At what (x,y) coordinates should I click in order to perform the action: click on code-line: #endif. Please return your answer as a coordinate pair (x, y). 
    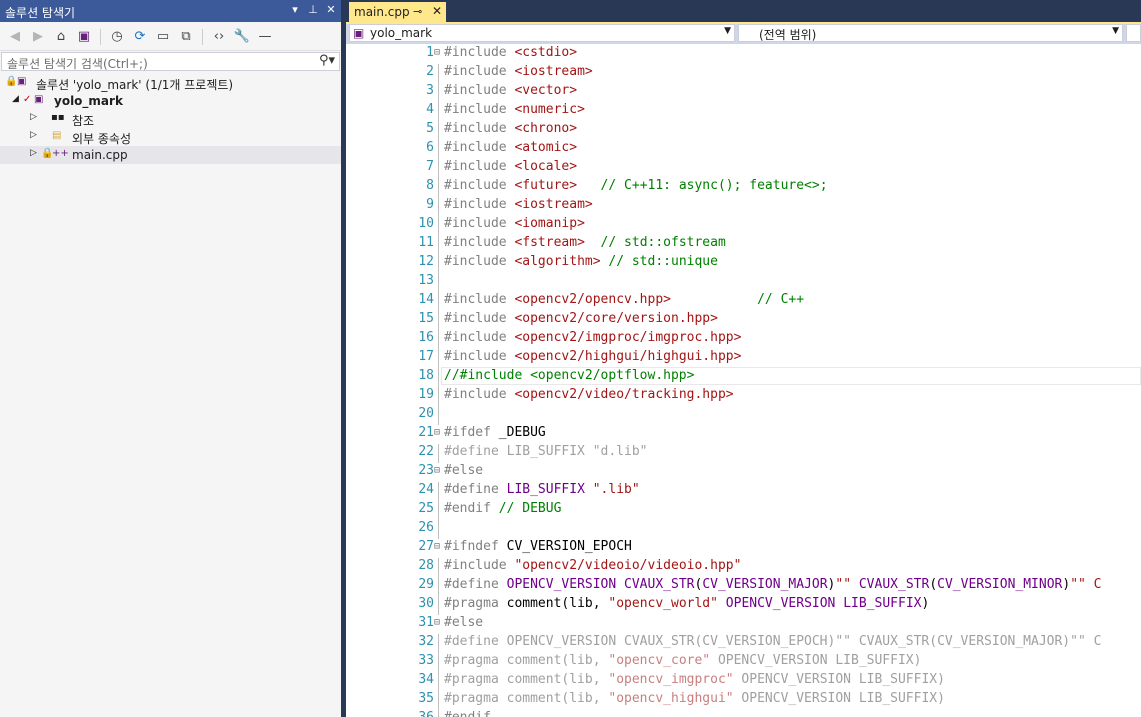
    Looking at the image, I should click on (467, 713).